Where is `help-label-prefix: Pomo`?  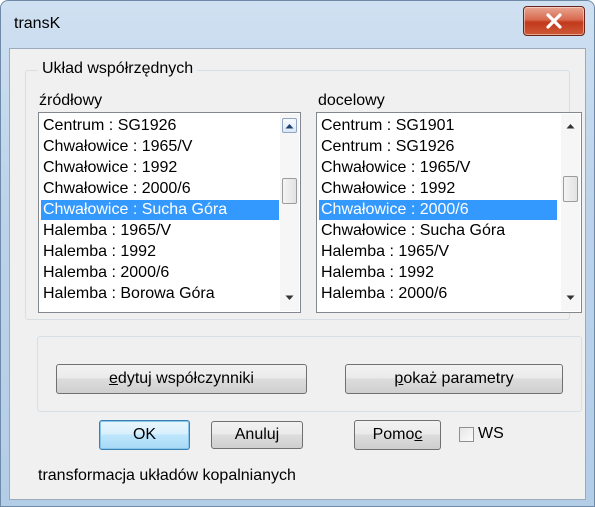
help-label-prefix: Pomo is located at coordinates (393, 434).